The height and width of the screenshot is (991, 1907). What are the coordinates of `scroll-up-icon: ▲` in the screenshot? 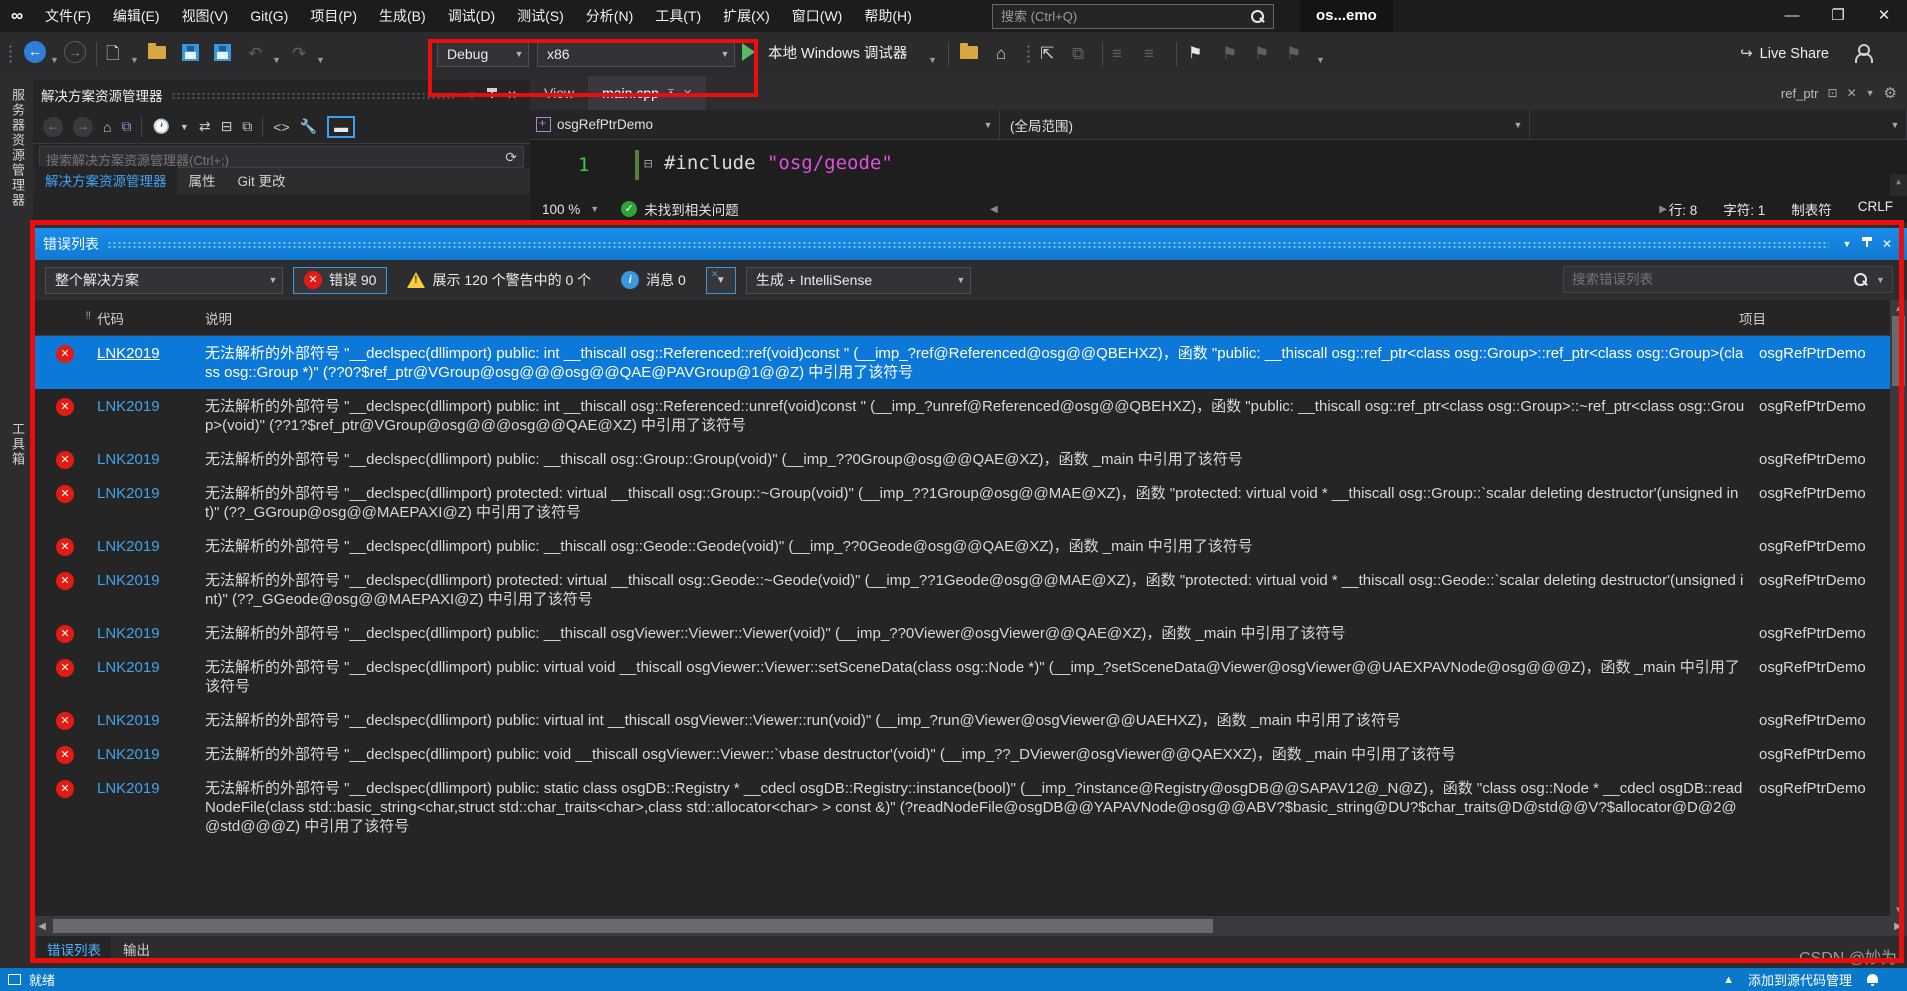 It's located at (1898, 180).